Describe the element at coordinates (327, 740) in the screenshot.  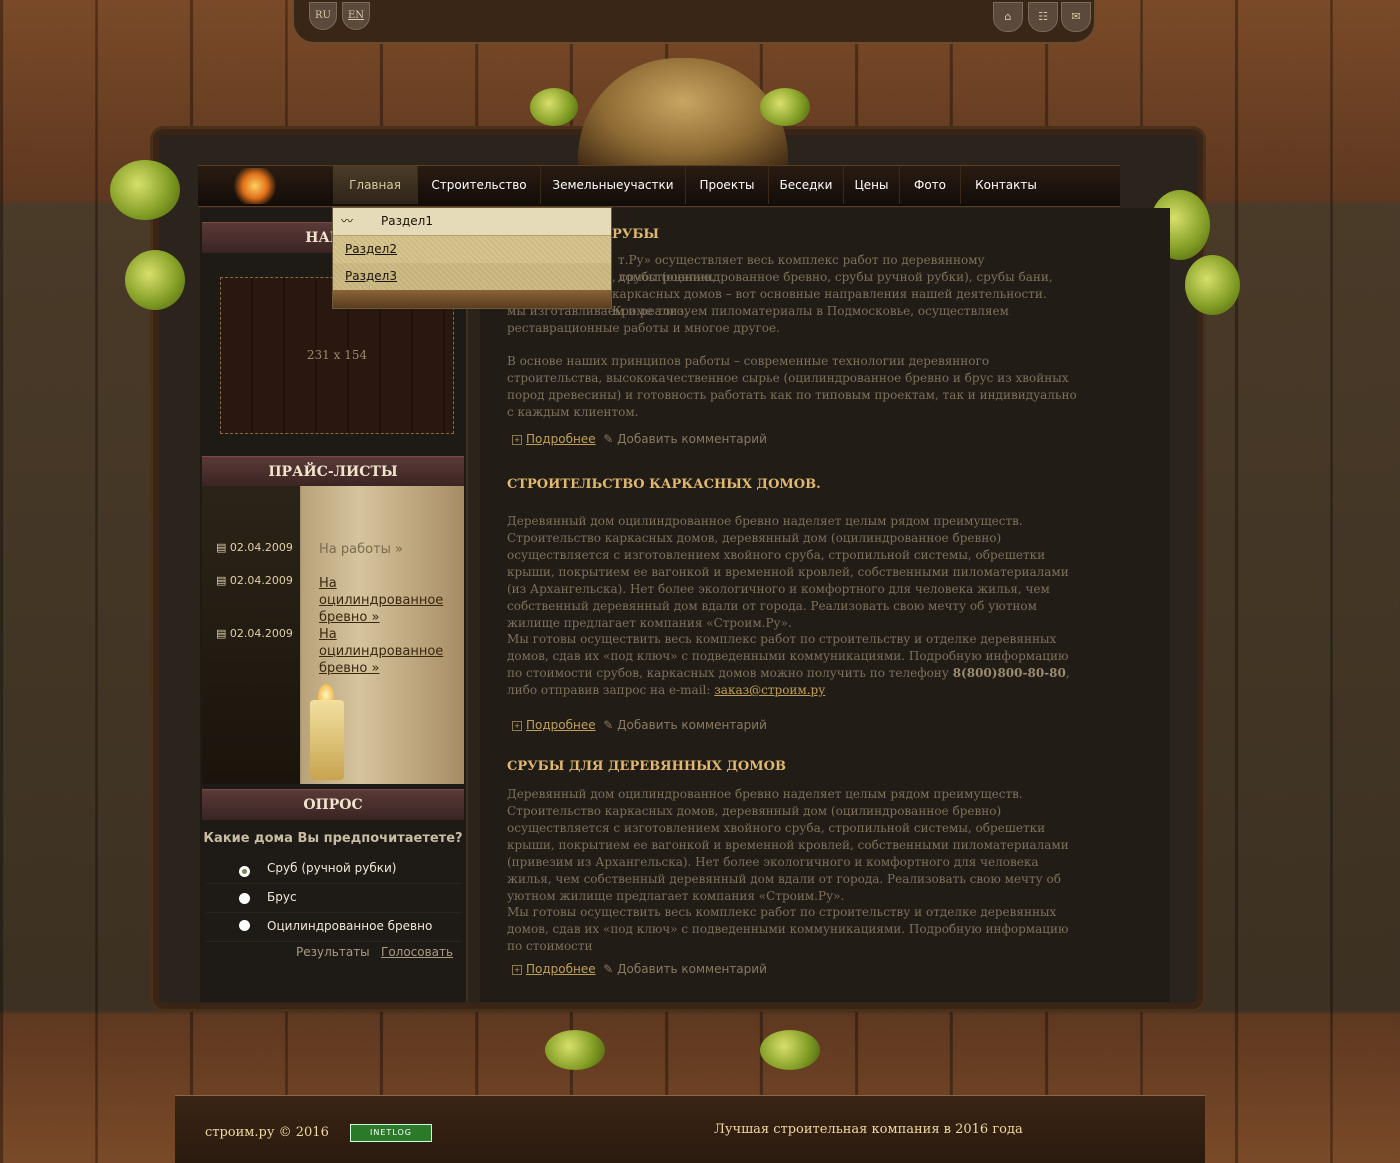
I see `candle-icon` at that location.